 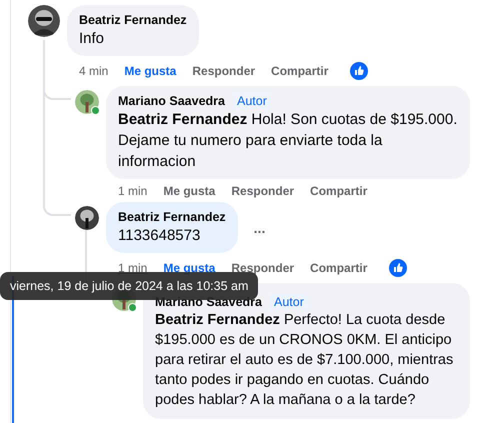 I want to click on comment-text: Beatriz Fernandez Hola! Son cuotas de $195.000. Dejame tu numero para enviarte toda la informacion, so click(x=288, y=141).